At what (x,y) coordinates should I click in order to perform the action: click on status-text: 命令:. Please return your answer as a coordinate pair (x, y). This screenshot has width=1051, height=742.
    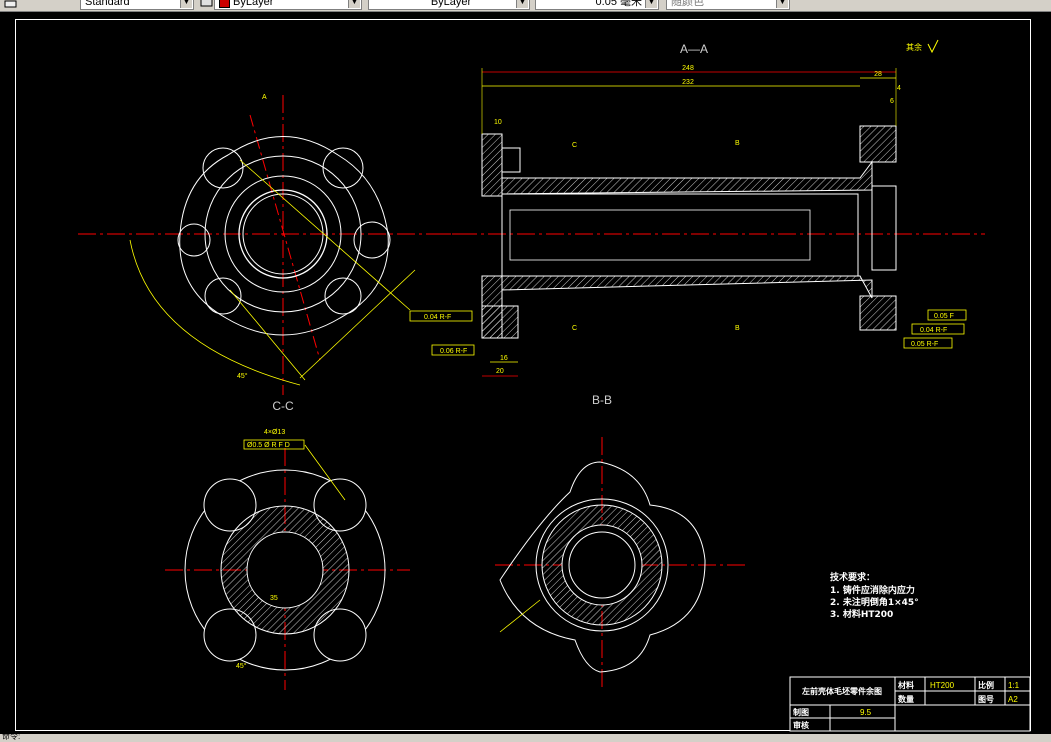
    Looking at the image, I should click on (11, 736).